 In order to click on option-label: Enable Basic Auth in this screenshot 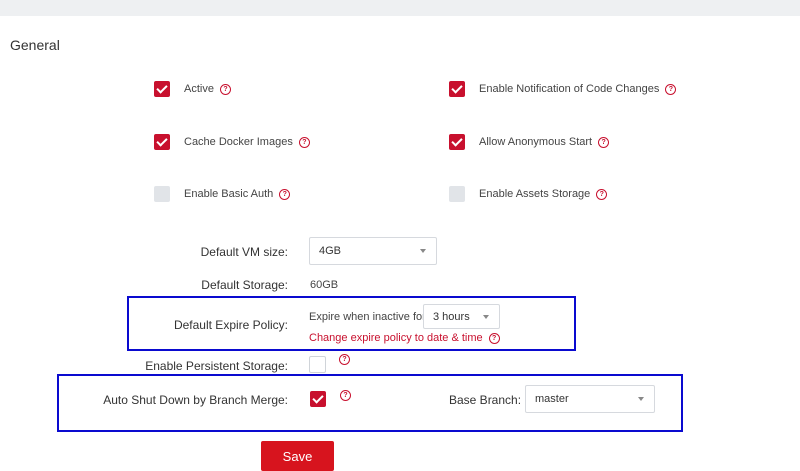, I will do `click(229, 194)`.